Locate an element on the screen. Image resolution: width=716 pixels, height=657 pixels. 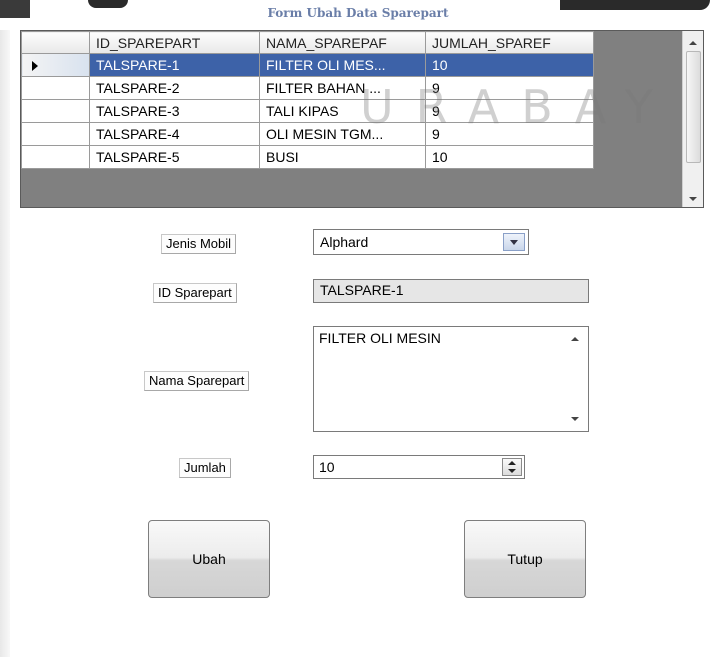
tutup-button: Tutup is located at coordinates (525, 559).